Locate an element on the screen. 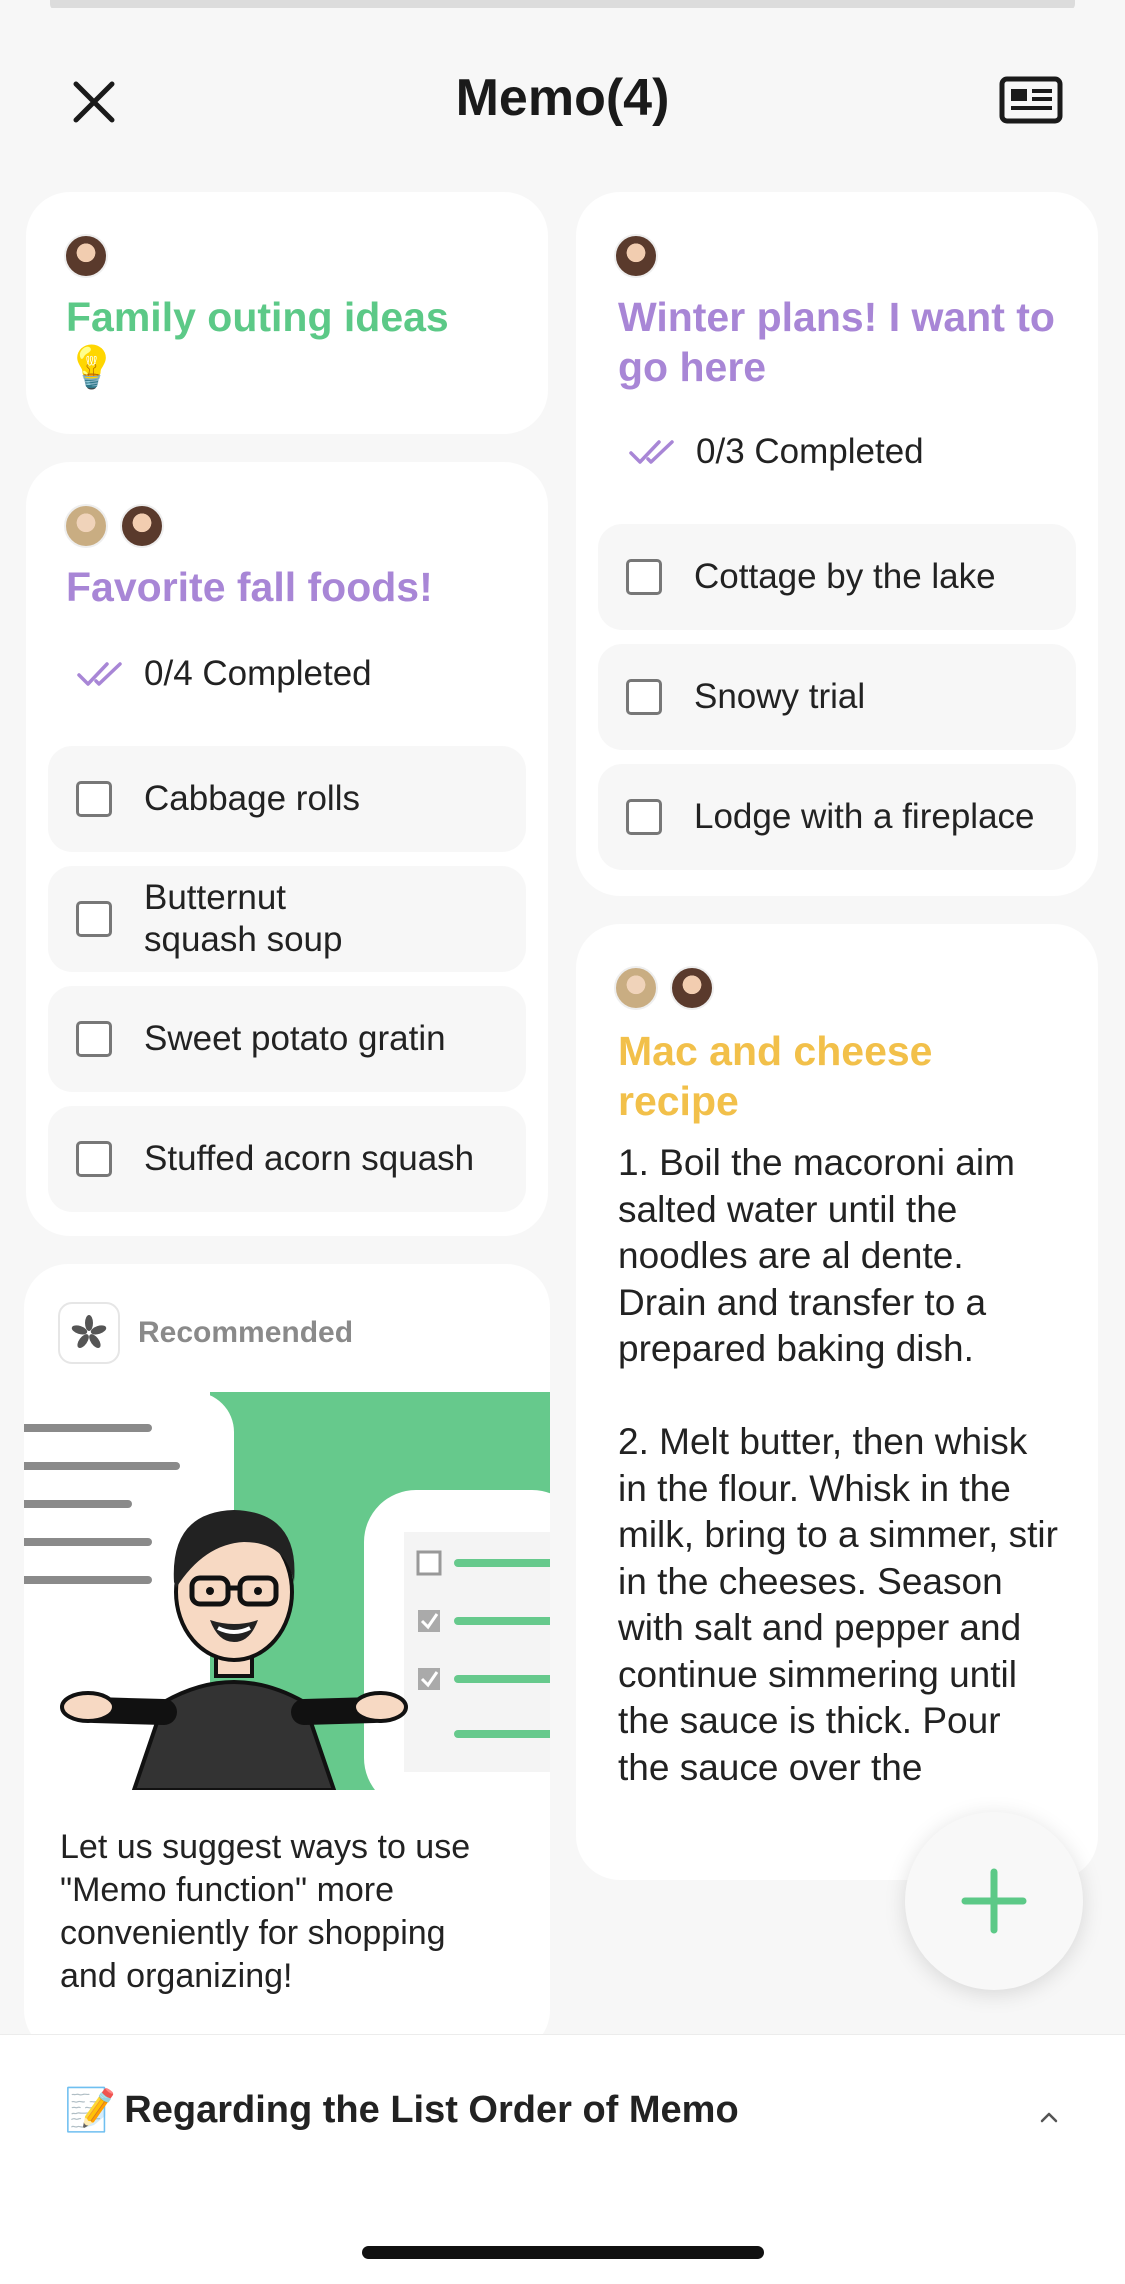  completion-status: 0/3 Completed is located at coordinates (776, 452).